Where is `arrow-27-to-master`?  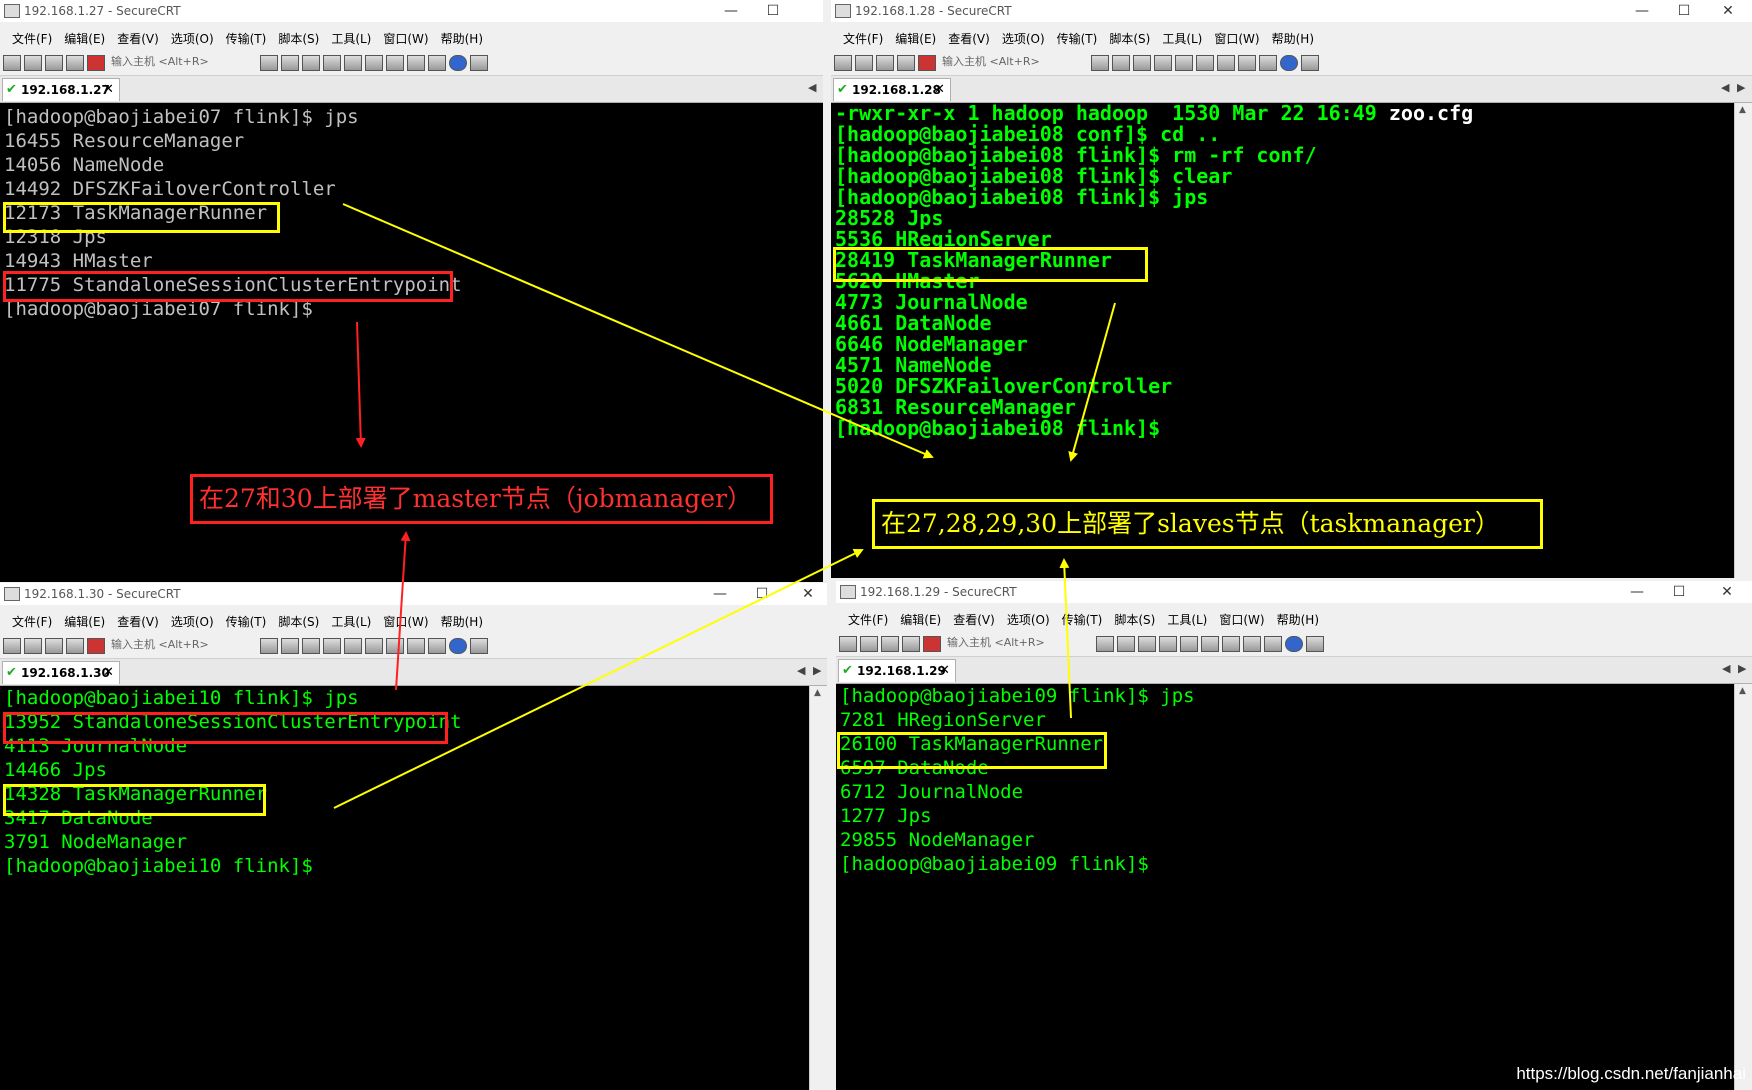 arrow-27-to-master is located at coordinates (360, 384).